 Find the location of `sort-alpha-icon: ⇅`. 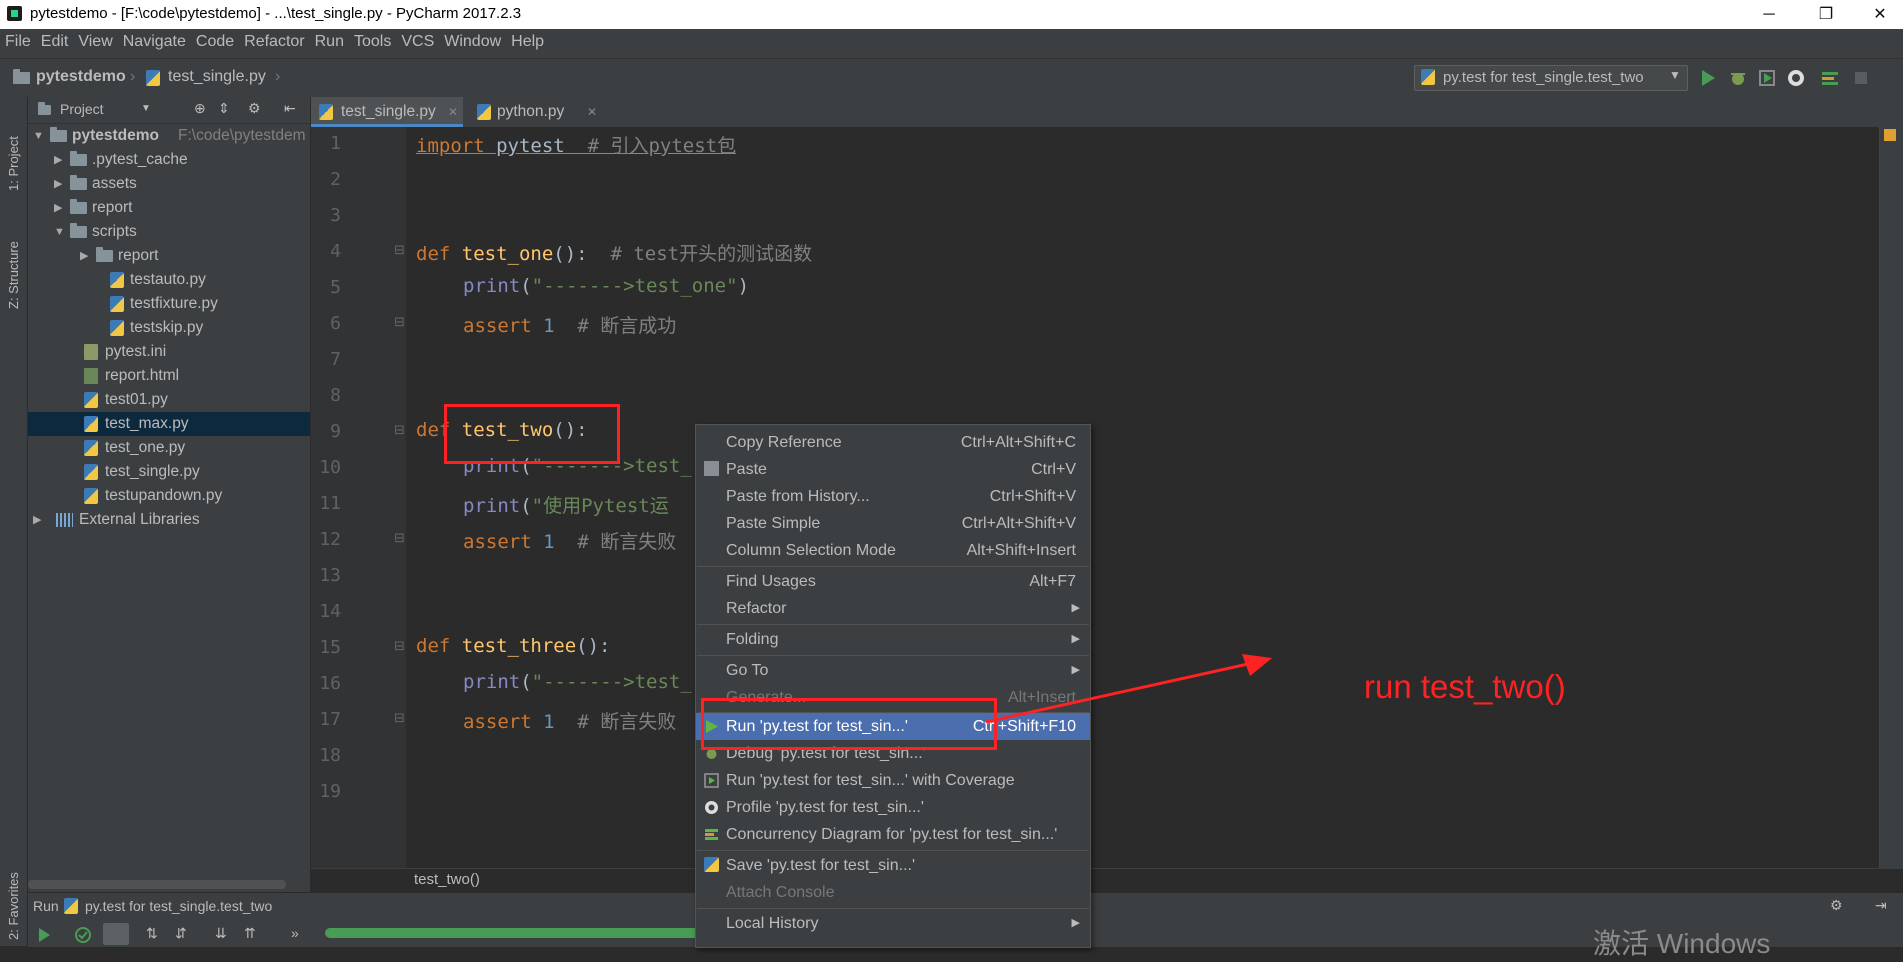

sort-alpha-icon: ⇅ is located at coordinates (152, 933).